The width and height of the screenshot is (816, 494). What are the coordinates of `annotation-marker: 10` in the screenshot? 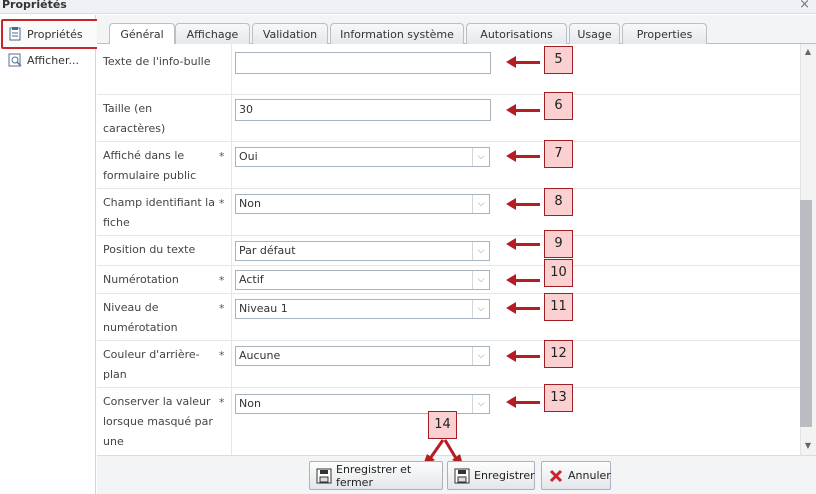 It's located at (558, 273).